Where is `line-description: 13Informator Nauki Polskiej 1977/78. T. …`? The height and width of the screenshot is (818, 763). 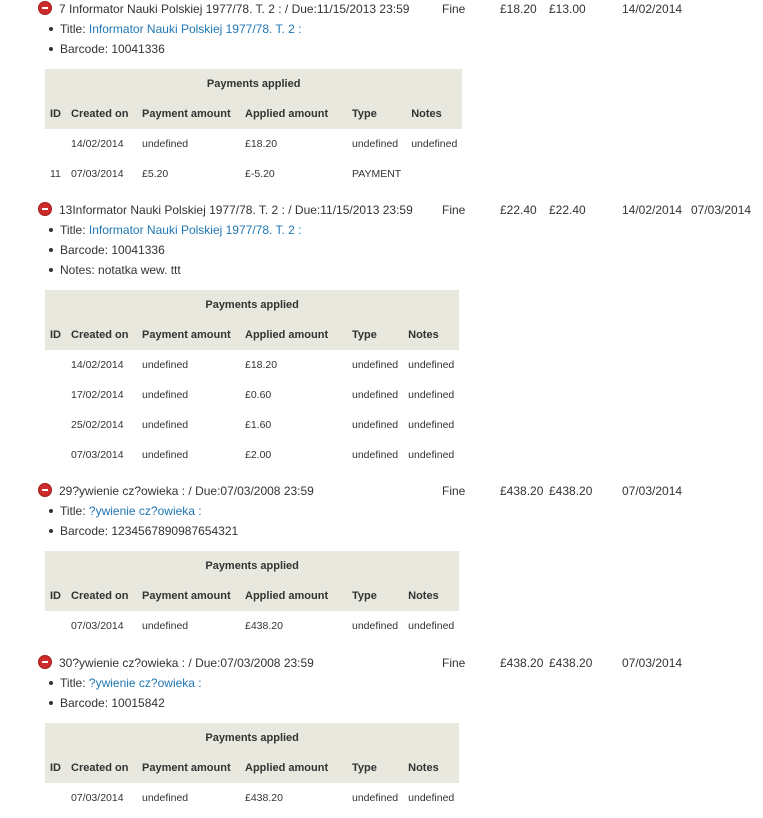 line-description: 13Informator Nauki Polskiej 1977/78. T. … is located at coordinates (236, 210).